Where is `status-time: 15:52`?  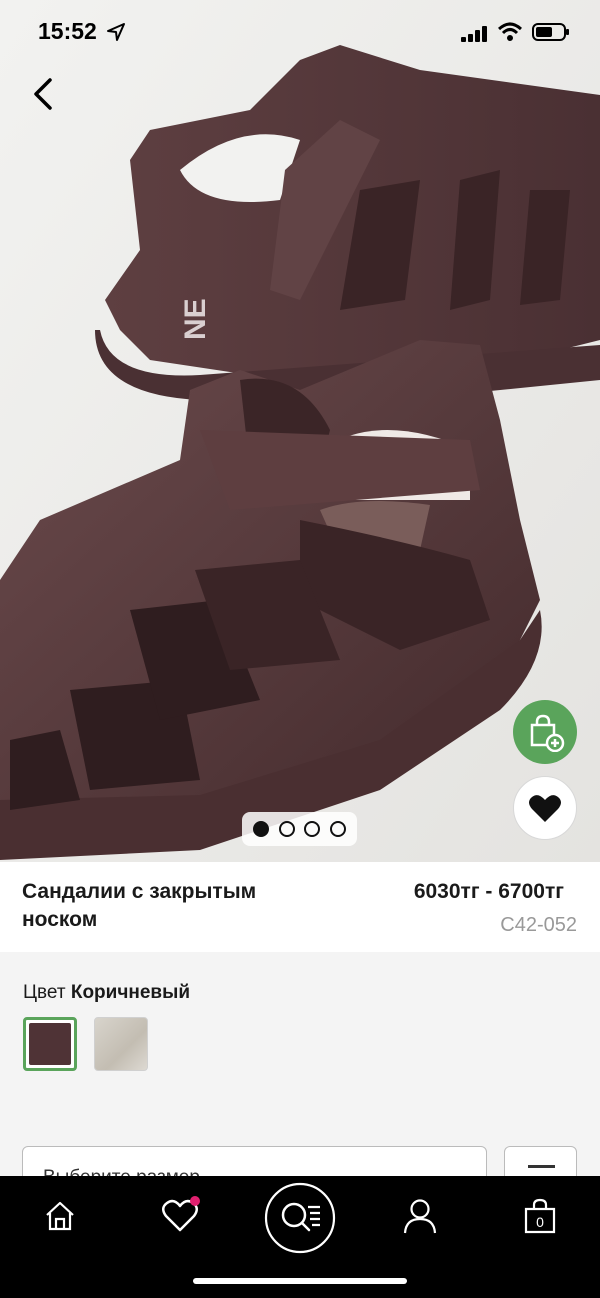
status-time: 15:52 is located at coordinates (67, 31).